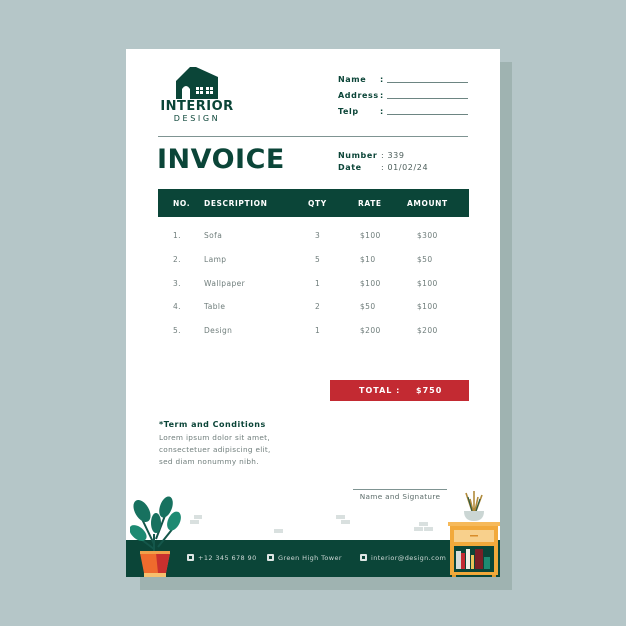  What do you see at coordinates (400, 489) in the screenshot?
I see `signature-line` at bounding box center [400, 489].